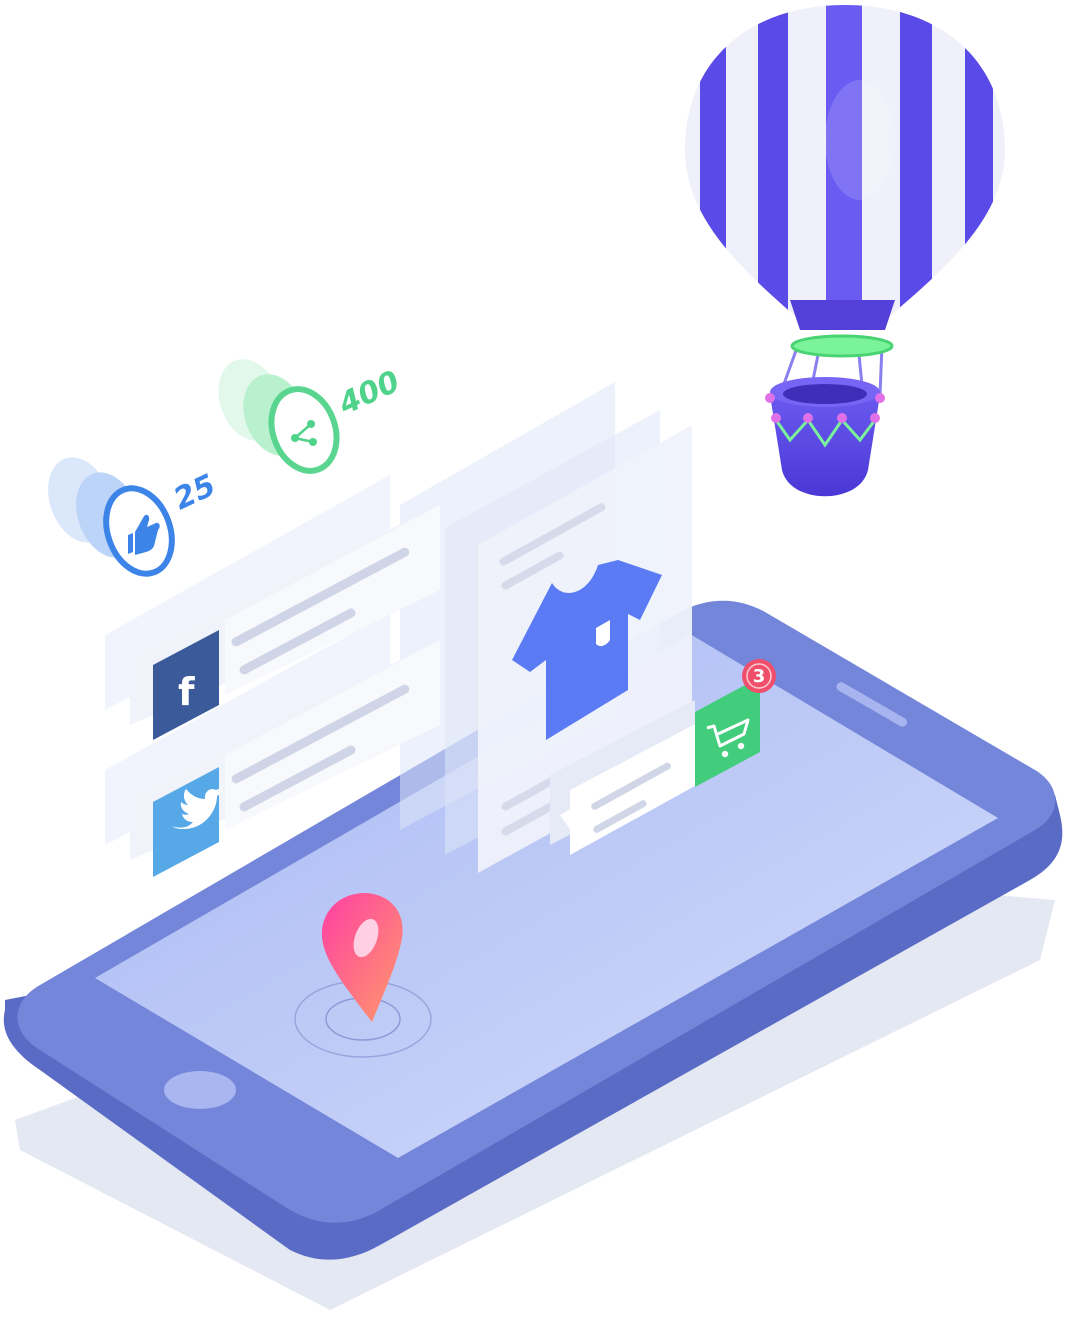  Describe the element at coordinates (311, 416) in the screenshot. I see `share-counter: 400` at that location.